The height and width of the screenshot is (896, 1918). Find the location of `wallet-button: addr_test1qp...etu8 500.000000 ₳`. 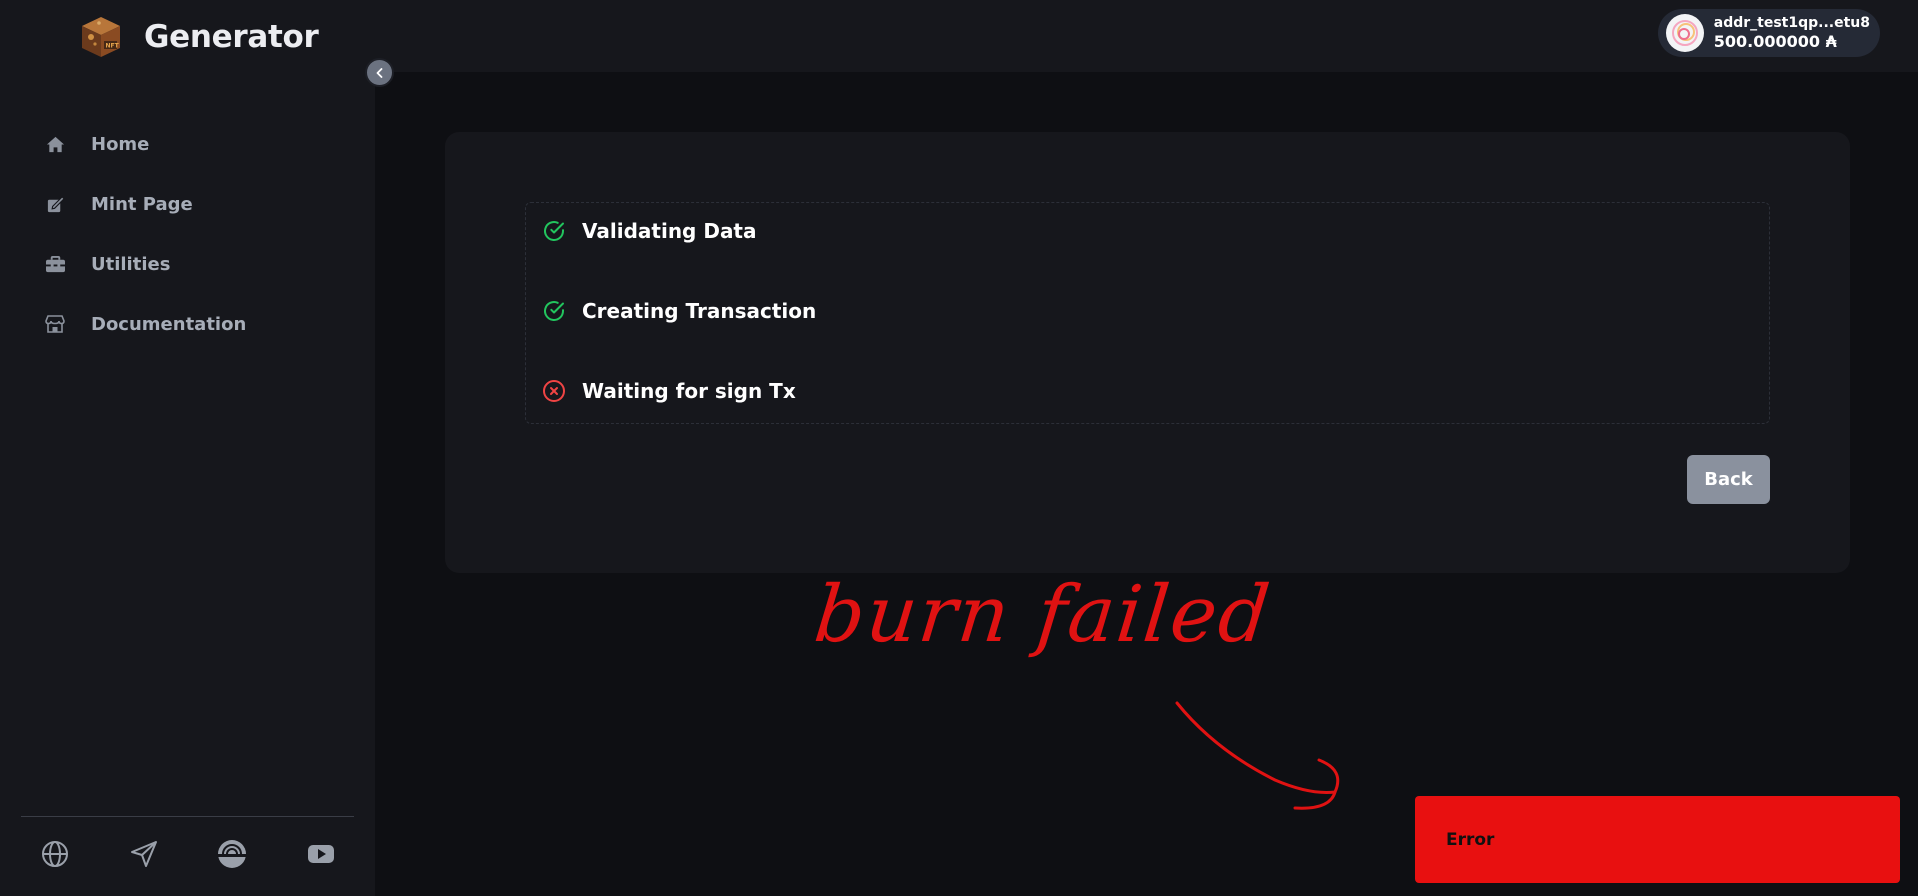

wallet-button: addr_test1qp...etu8 500.000000 ₳ is located at coordinates (1768, 33).